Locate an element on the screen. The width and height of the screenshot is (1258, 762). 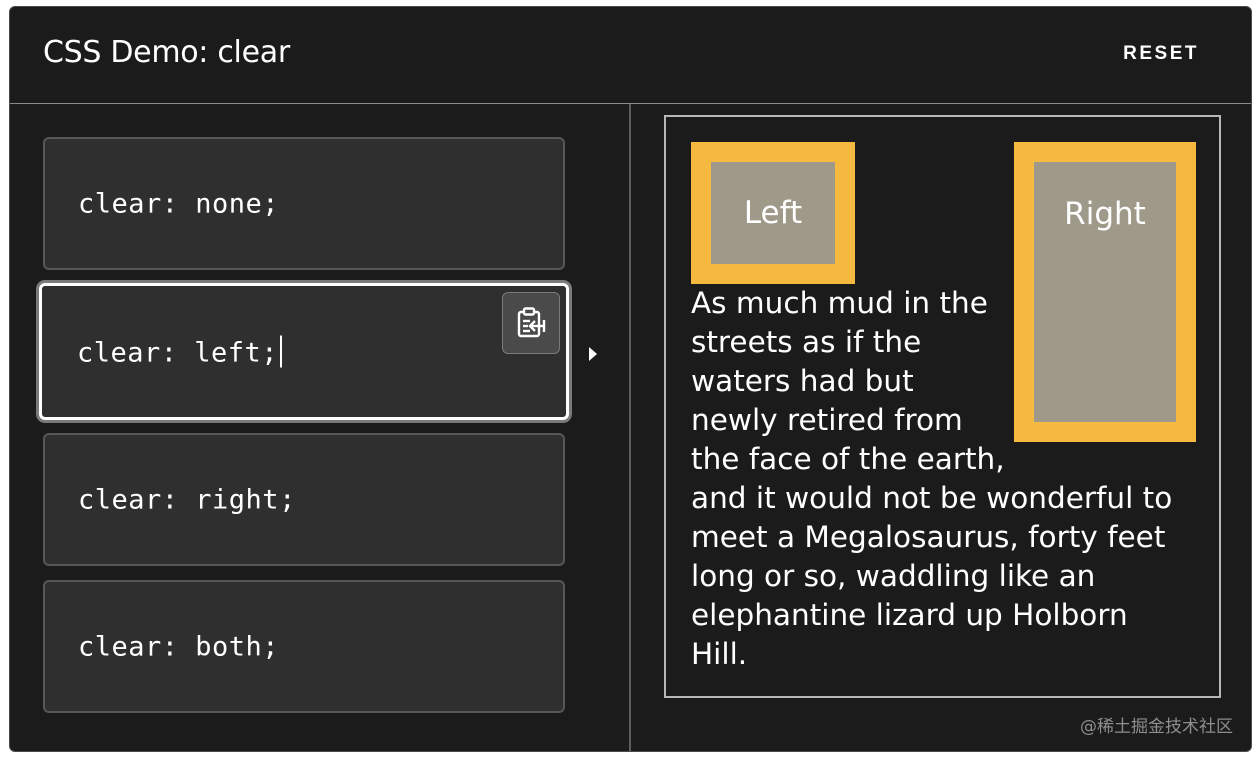
float-left-box: Left is located at coordinates (773, 213).